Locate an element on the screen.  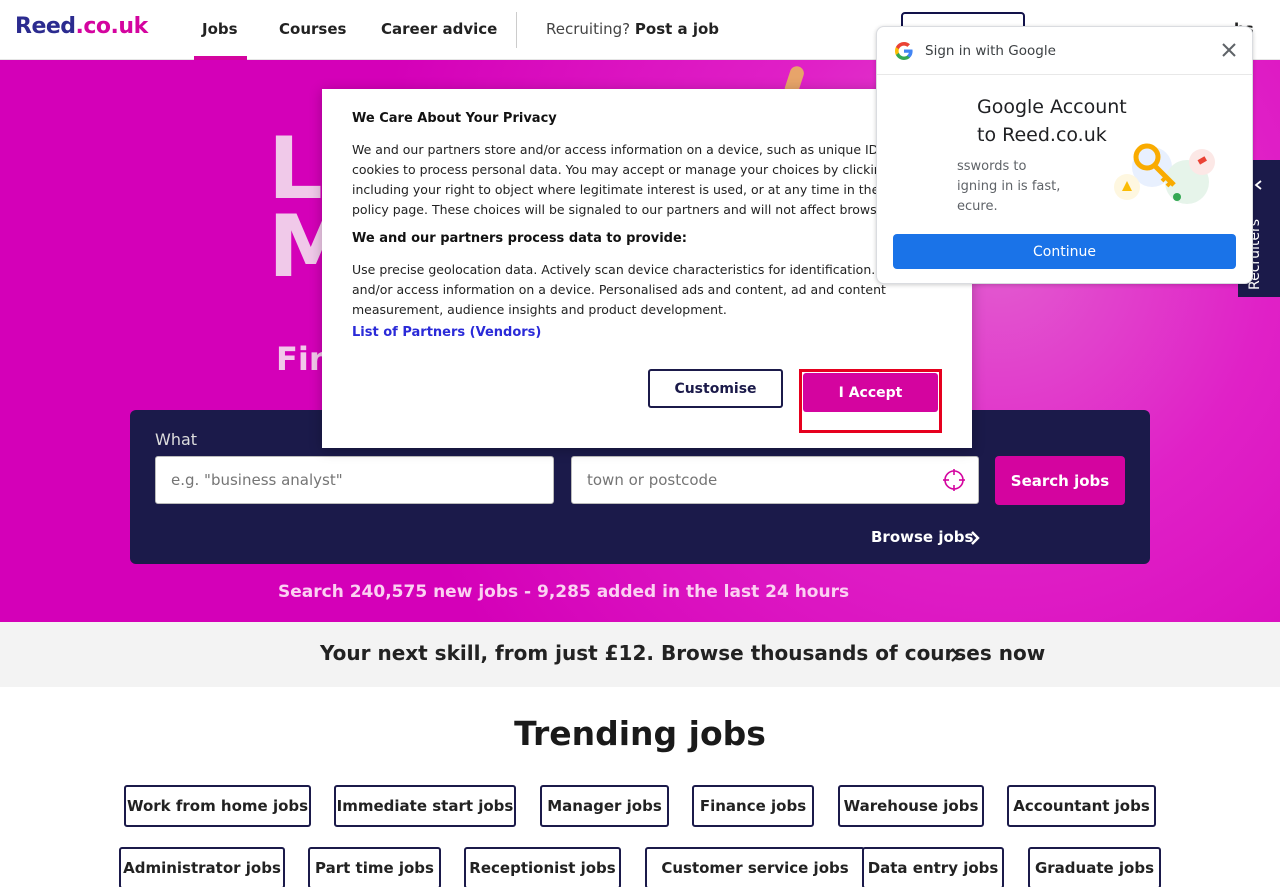
trending-chip: Warehouse jobs is located at coordinates (911, 806).